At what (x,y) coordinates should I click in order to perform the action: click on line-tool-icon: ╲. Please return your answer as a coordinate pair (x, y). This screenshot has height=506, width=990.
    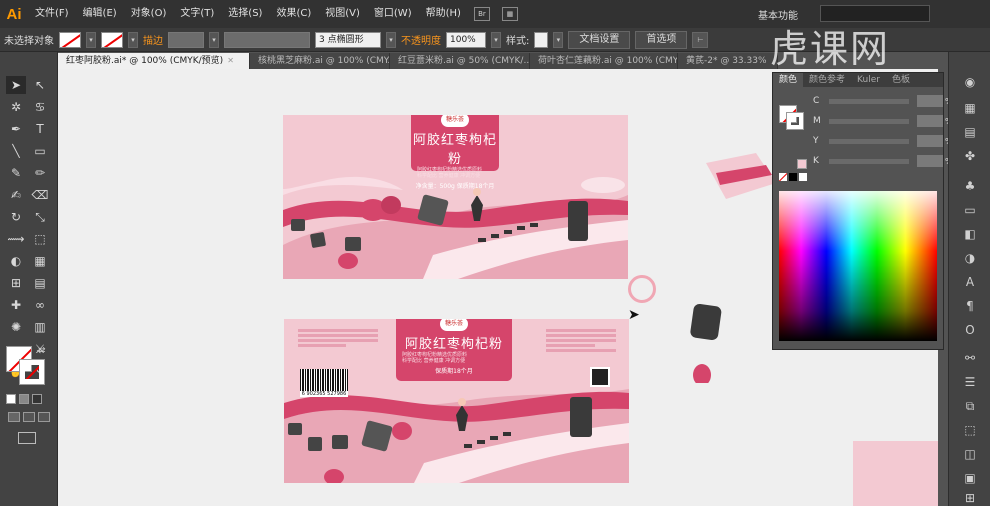
    Looking at the image, I should click on (16, 151).